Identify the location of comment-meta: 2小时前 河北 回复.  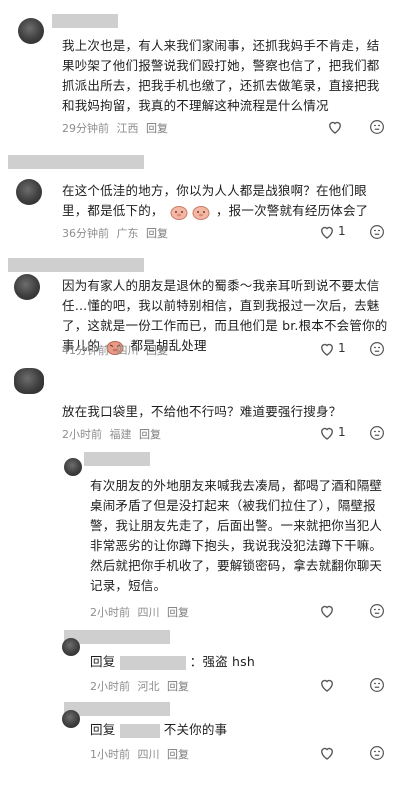
(141, 686).